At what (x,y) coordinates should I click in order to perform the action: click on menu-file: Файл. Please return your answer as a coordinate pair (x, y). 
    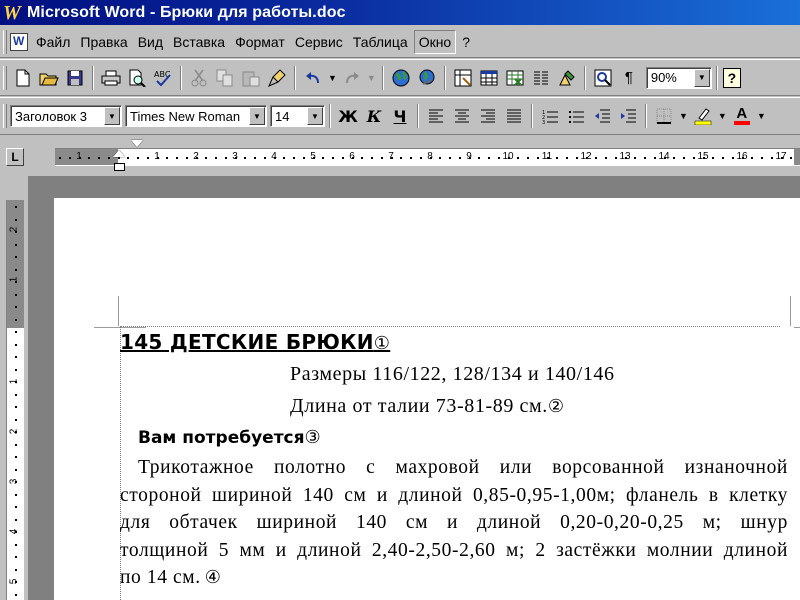
    Looking at the image, I should click on (53, 42).